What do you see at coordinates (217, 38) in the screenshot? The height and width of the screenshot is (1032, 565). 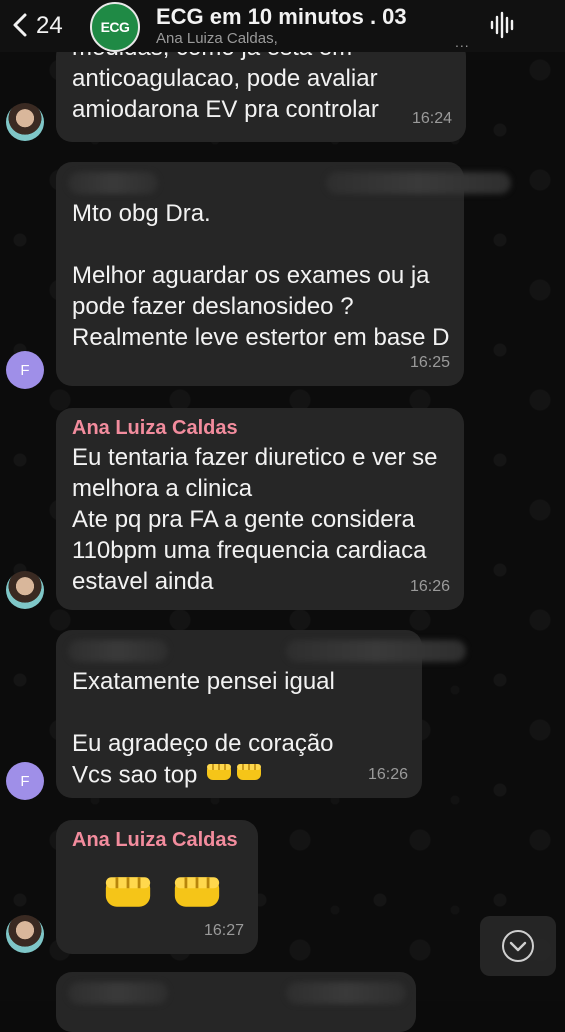 I see `group-members: Ana Luiza Caldas,` at bounding box center [217, 38].